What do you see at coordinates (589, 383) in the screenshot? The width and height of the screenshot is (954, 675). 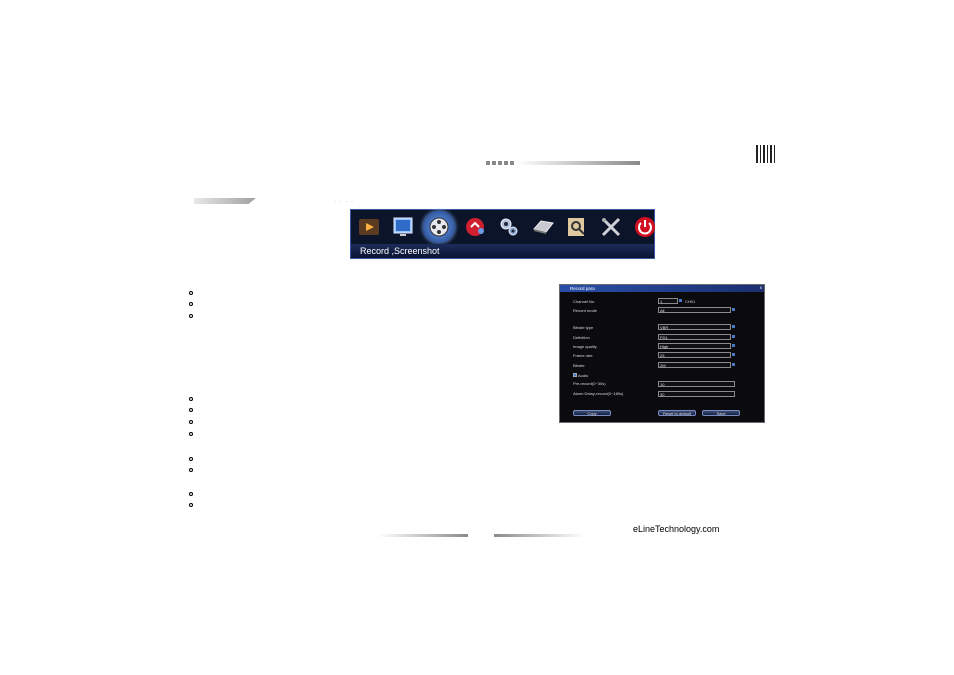 I see `prerecord-label: Pre-record(0~30s)` at bounding box center [589, 383].